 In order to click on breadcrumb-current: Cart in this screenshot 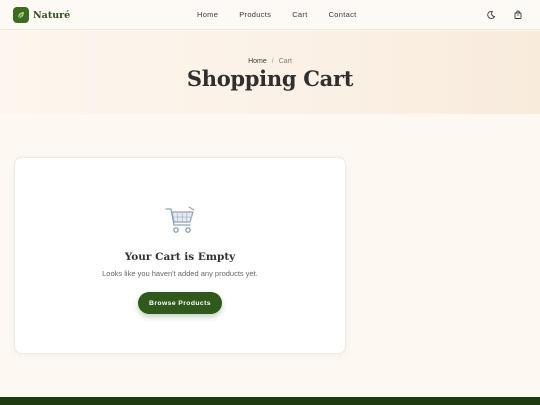, I will do `click(285, 61)`.